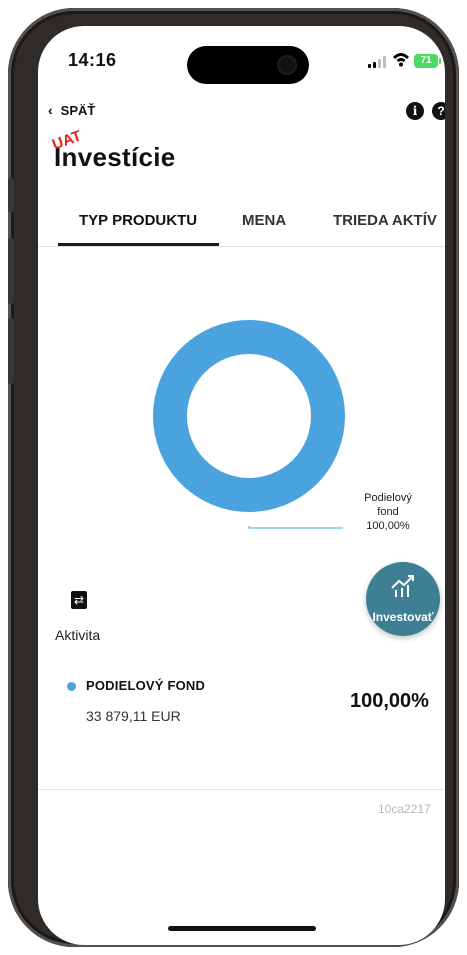  Describe the element at coordinates (295, 527) in the screenshot. I see `slice-leader-line` at that location.